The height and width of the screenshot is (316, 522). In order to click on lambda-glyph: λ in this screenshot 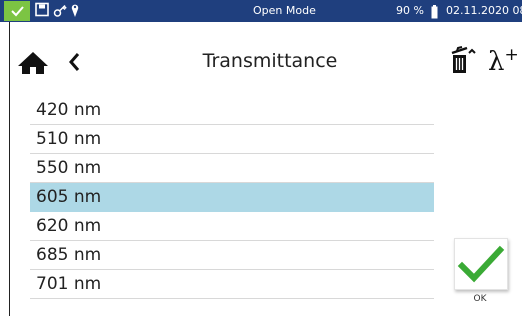, I will do `click(496, 62)`.